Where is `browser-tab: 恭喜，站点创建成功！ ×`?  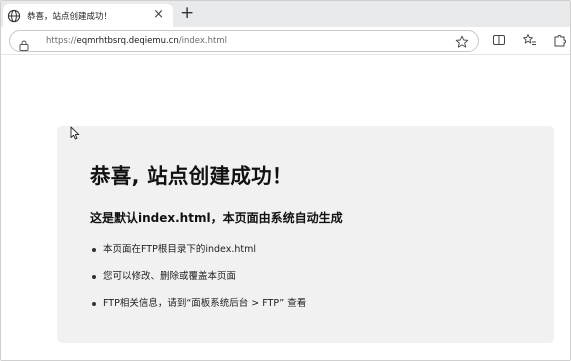
browser-tab: 恭喜，站点创建成功！ × is located at coordinates (88, 15).